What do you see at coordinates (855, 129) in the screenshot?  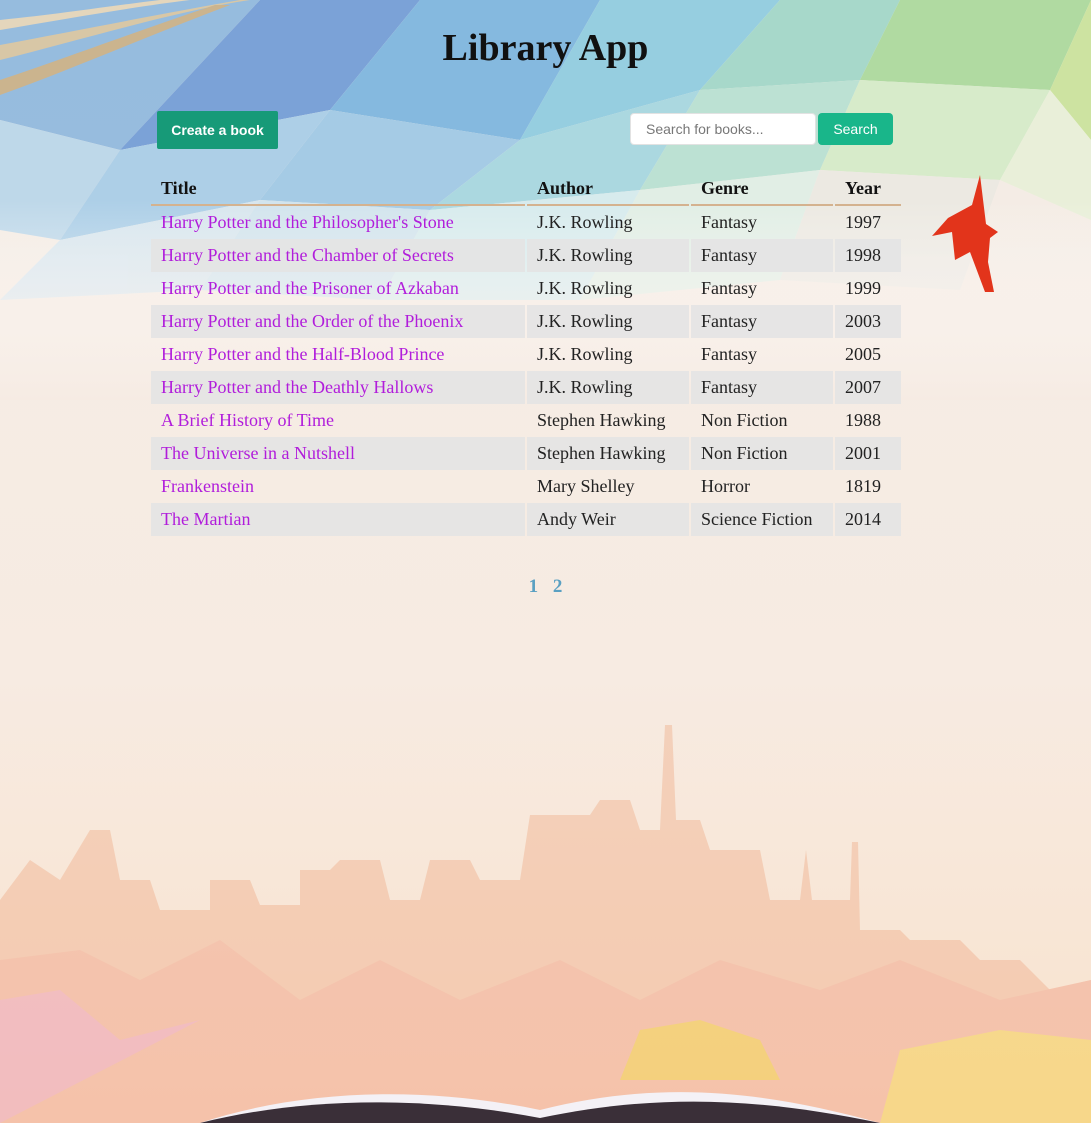 I see `search-button: Search` at bounding box center [855, 129].